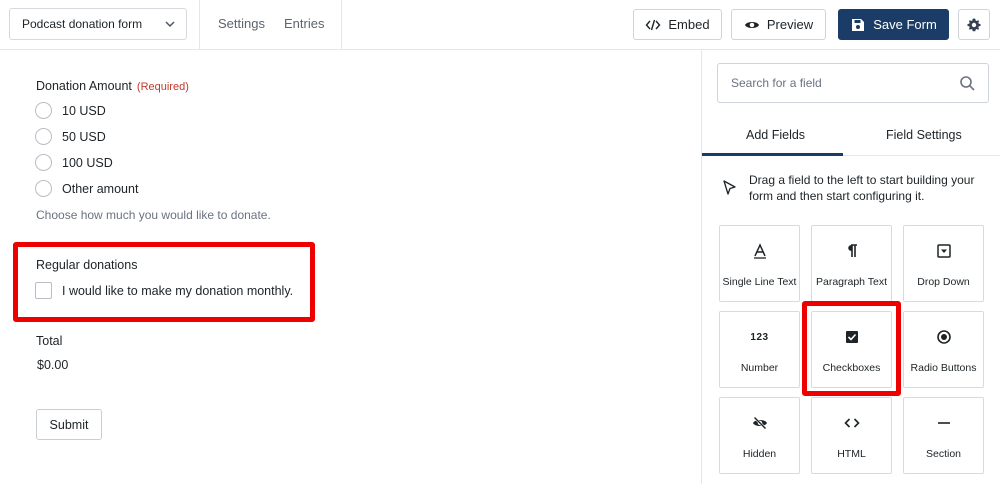  Describe the element at coordinates (943, 349) in the screenshot. I see `field-radio-buttons: Radio Buttons` at that location.